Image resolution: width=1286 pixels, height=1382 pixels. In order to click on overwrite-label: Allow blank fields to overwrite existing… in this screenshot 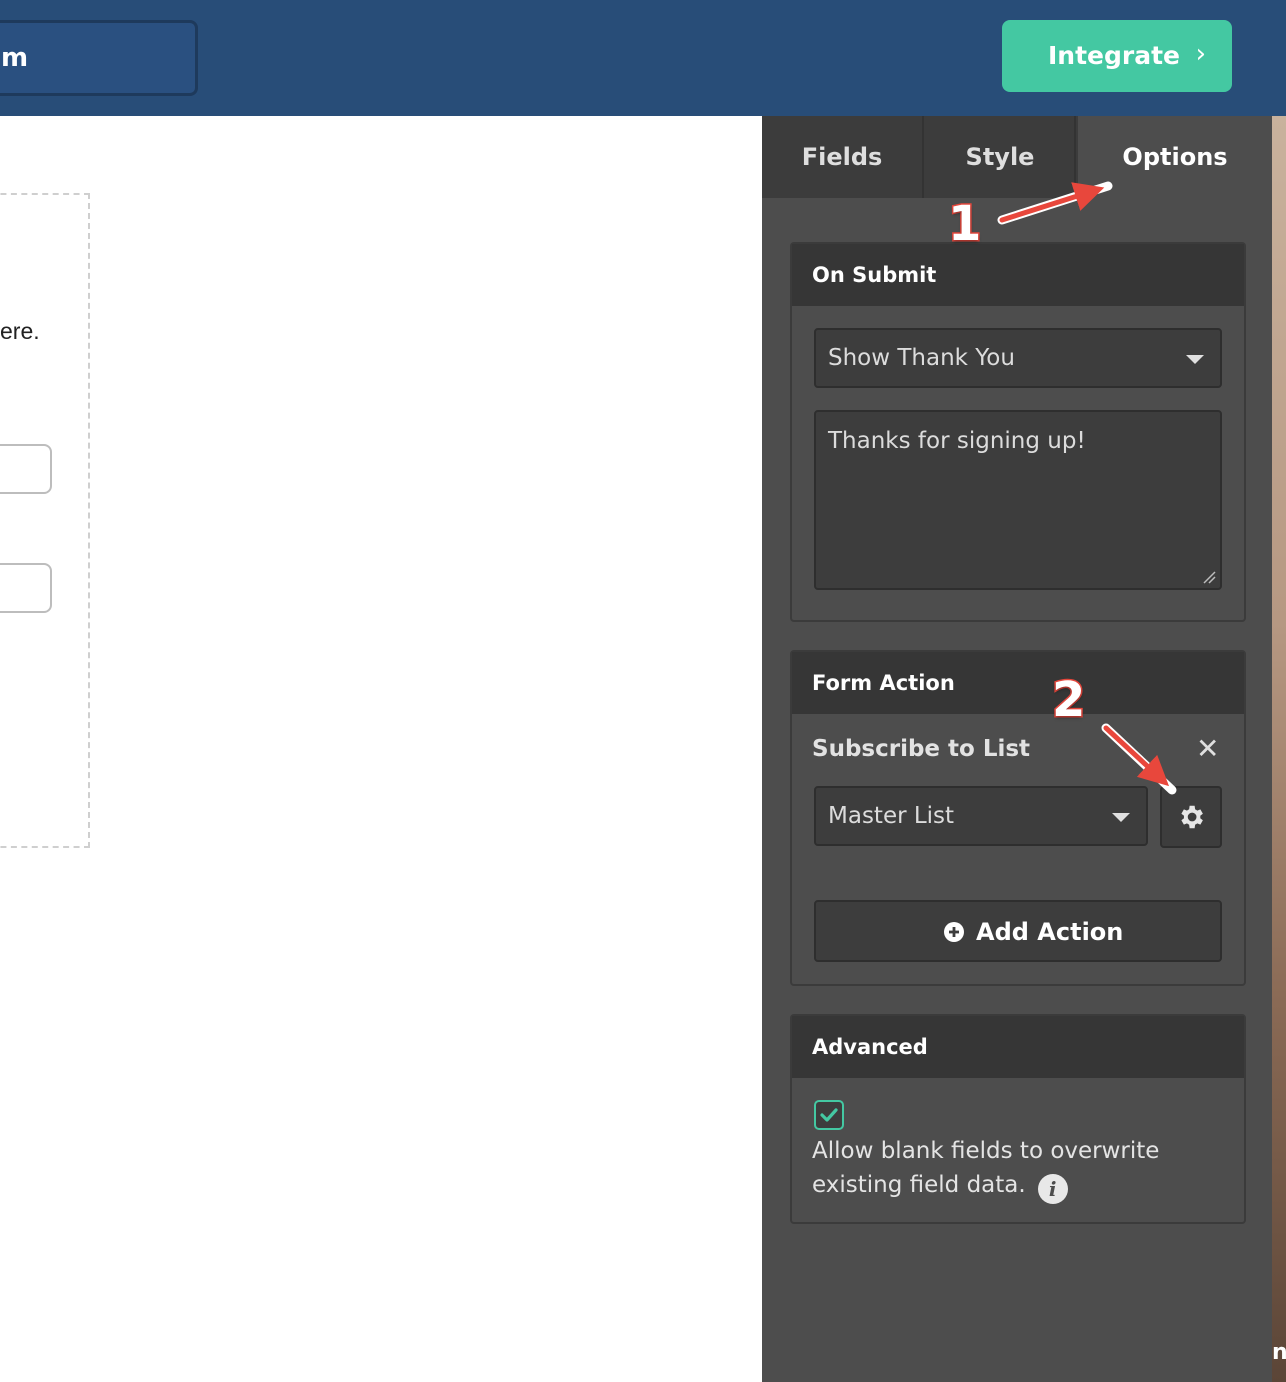, I will do `click(986, 1168)`.